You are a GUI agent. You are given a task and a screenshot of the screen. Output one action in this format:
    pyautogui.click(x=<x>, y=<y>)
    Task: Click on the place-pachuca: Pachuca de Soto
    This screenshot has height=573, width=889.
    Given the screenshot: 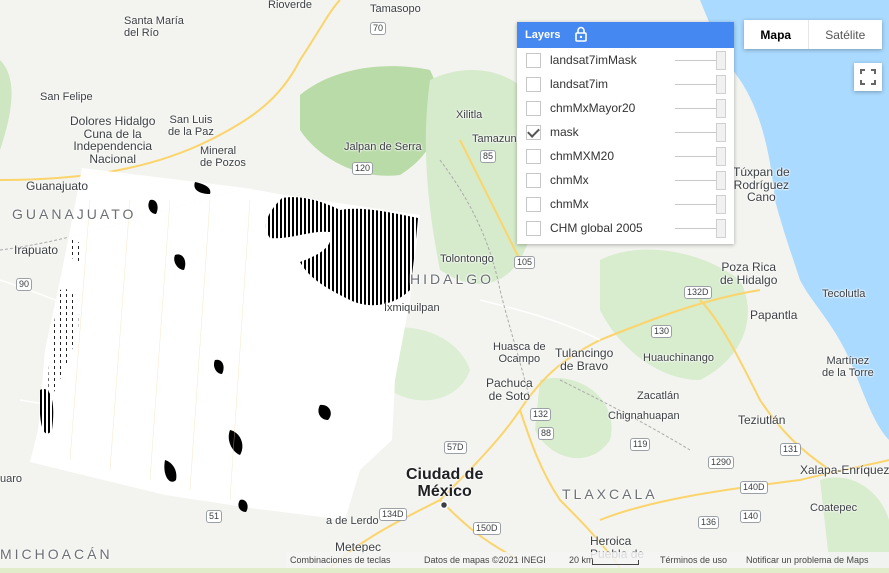 What is the action you would take?
    pyautogui.click(x=509, y=389)
    